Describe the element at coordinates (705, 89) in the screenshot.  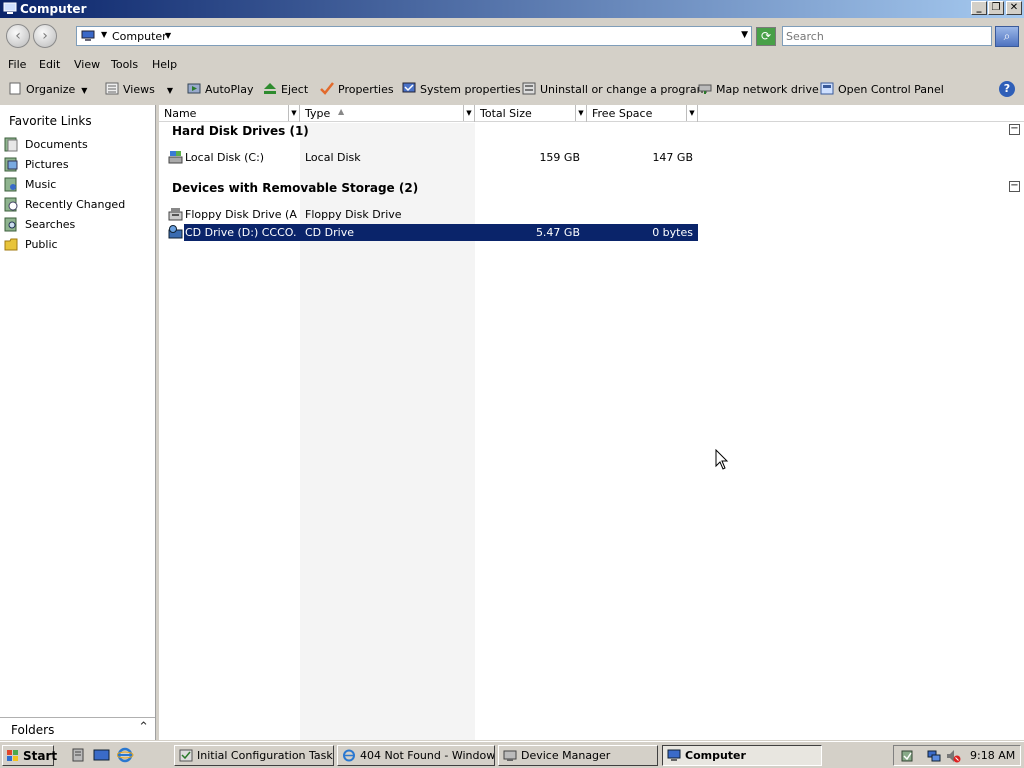
I see `network-drive-icon` at that location.